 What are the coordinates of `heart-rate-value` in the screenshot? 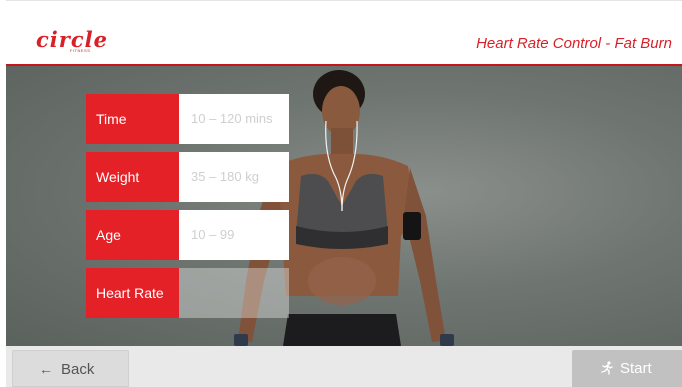 It's located at (234, 293).